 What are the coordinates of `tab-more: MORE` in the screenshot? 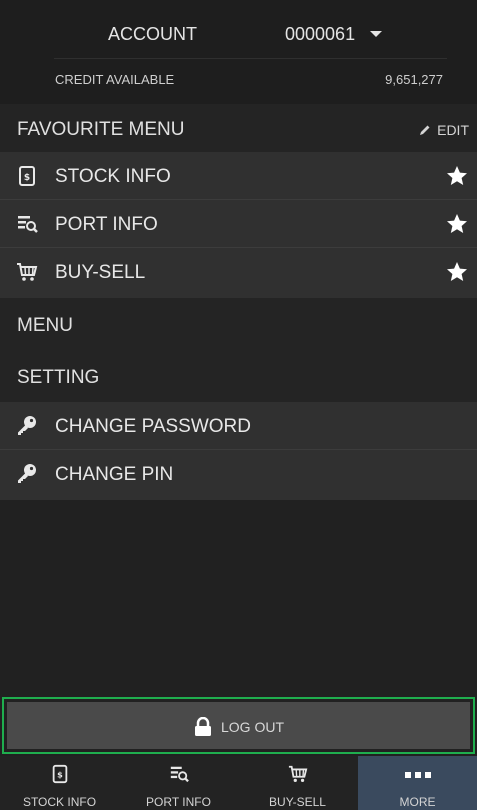 It's located at (417, 783).